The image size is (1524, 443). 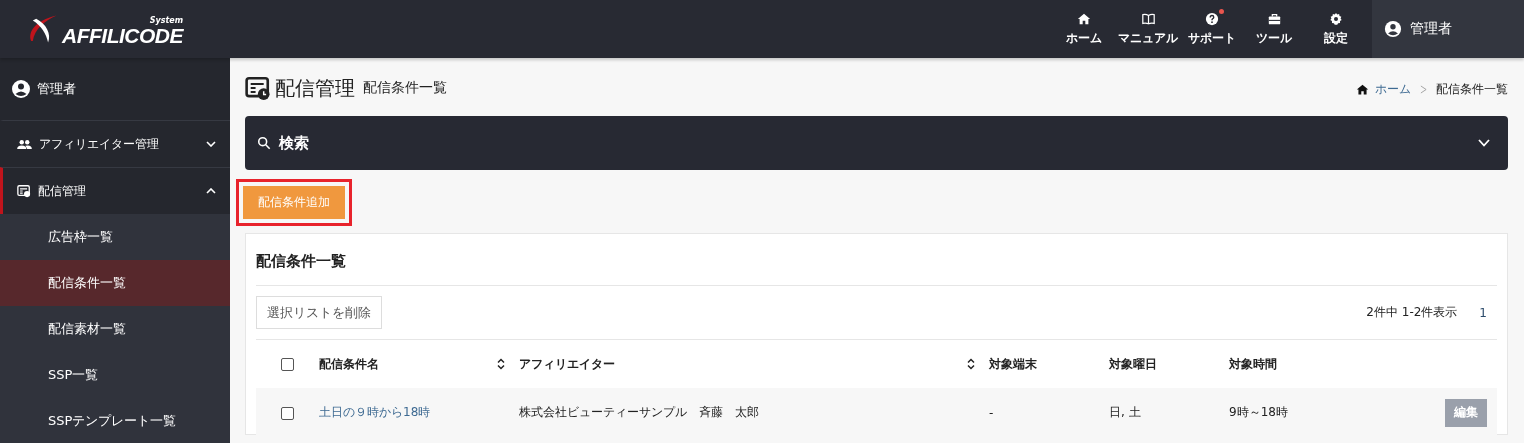 I want to click on toolbox-icon, so click(x=1274, y=18).